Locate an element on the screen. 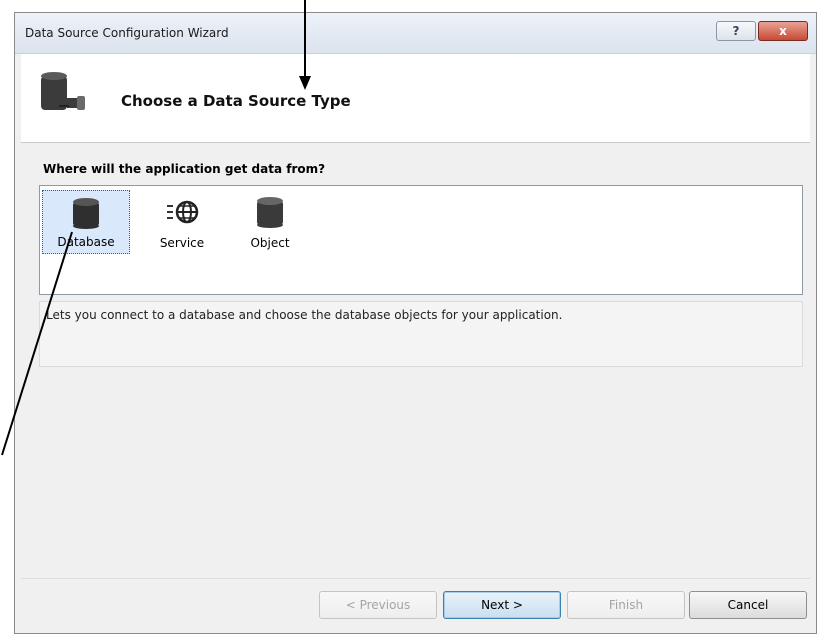 The height and width of the screenshot is (634, 817). window-title: Data Source Configuration Wizard is located at coordinates (127, 33).